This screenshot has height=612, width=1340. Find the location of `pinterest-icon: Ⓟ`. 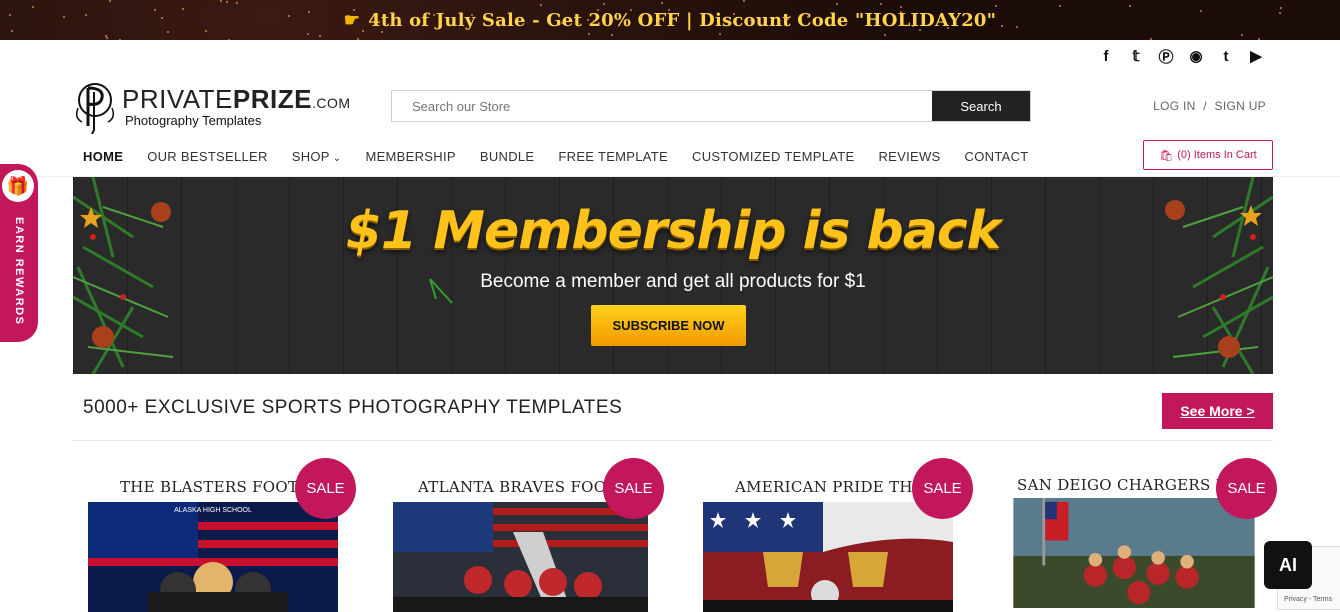

pinterest-icon: Ⓟ is located at coordinates (1166, 56).